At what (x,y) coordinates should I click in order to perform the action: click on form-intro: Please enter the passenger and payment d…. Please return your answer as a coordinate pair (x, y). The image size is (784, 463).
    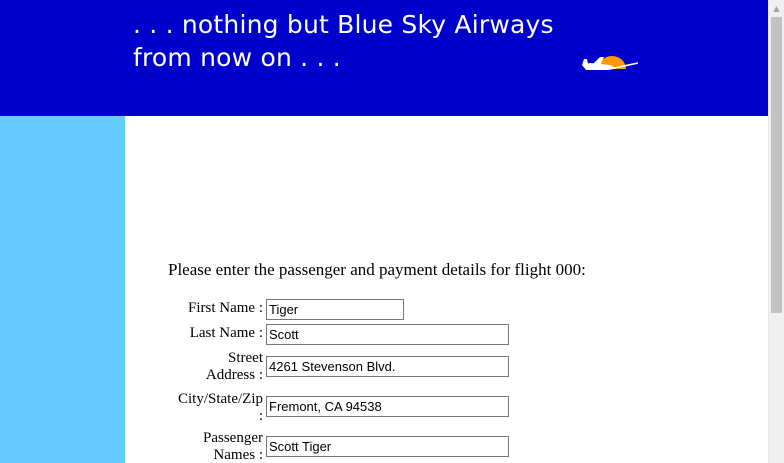
    Looking at the image, I should click on (377, 269).